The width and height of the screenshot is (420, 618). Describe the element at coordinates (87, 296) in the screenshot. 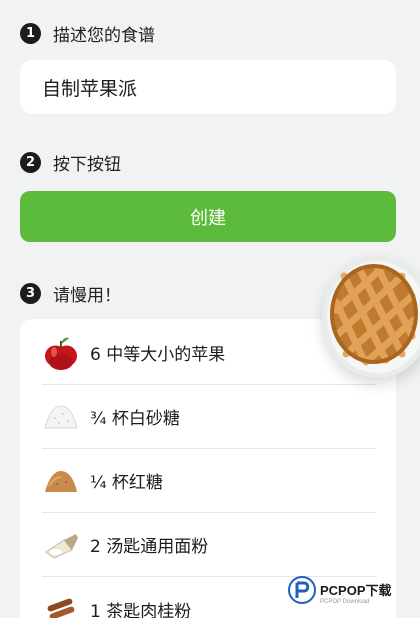

I see `step-3-title: 请慢用！` at that location.